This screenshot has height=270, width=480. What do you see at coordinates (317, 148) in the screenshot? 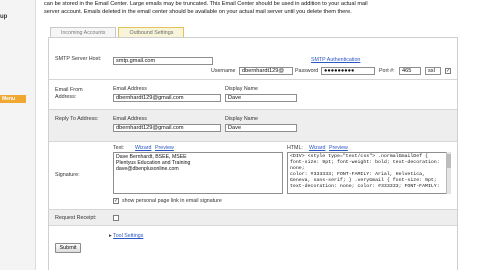
I see `html-wizard-link: Wizard` at bounding box center [317, 148].